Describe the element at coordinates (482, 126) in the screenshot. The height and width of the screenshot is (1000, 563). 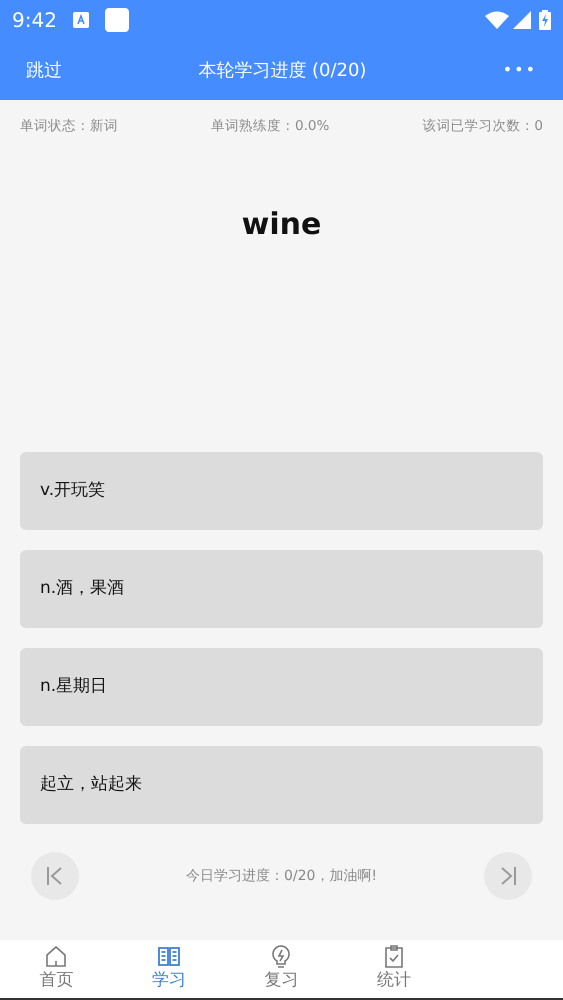
I see `info-text: 该词已学习次数：0` at that location.